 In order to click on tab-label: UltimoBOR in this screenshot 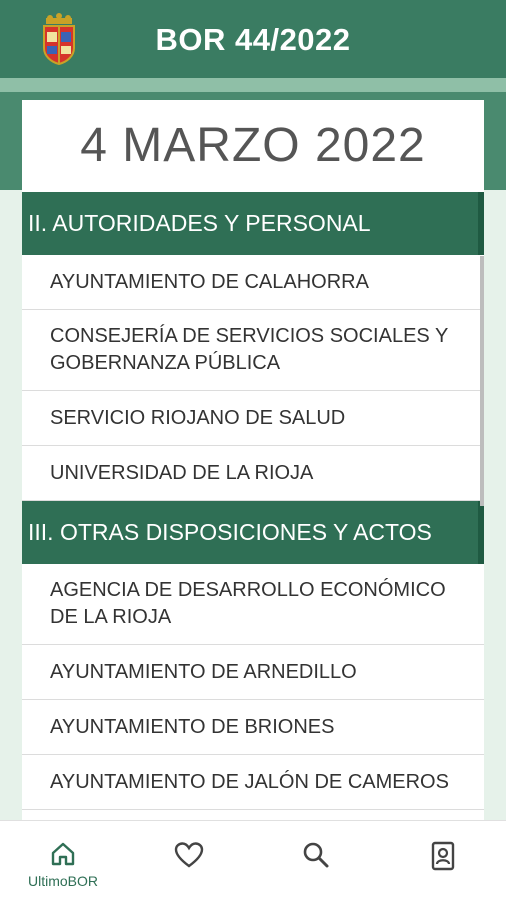, I will do `click(62, 881)`.